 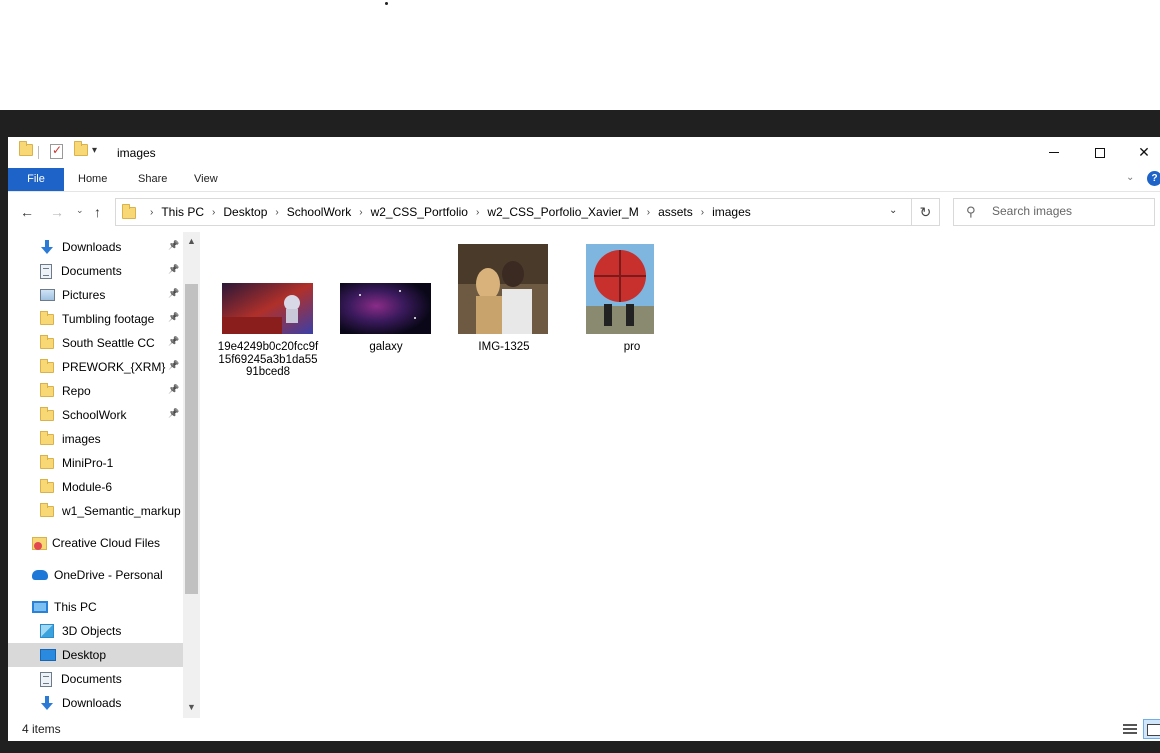 I want to click on sidebar-item-label: Downloads, so click(x=92, y=703).